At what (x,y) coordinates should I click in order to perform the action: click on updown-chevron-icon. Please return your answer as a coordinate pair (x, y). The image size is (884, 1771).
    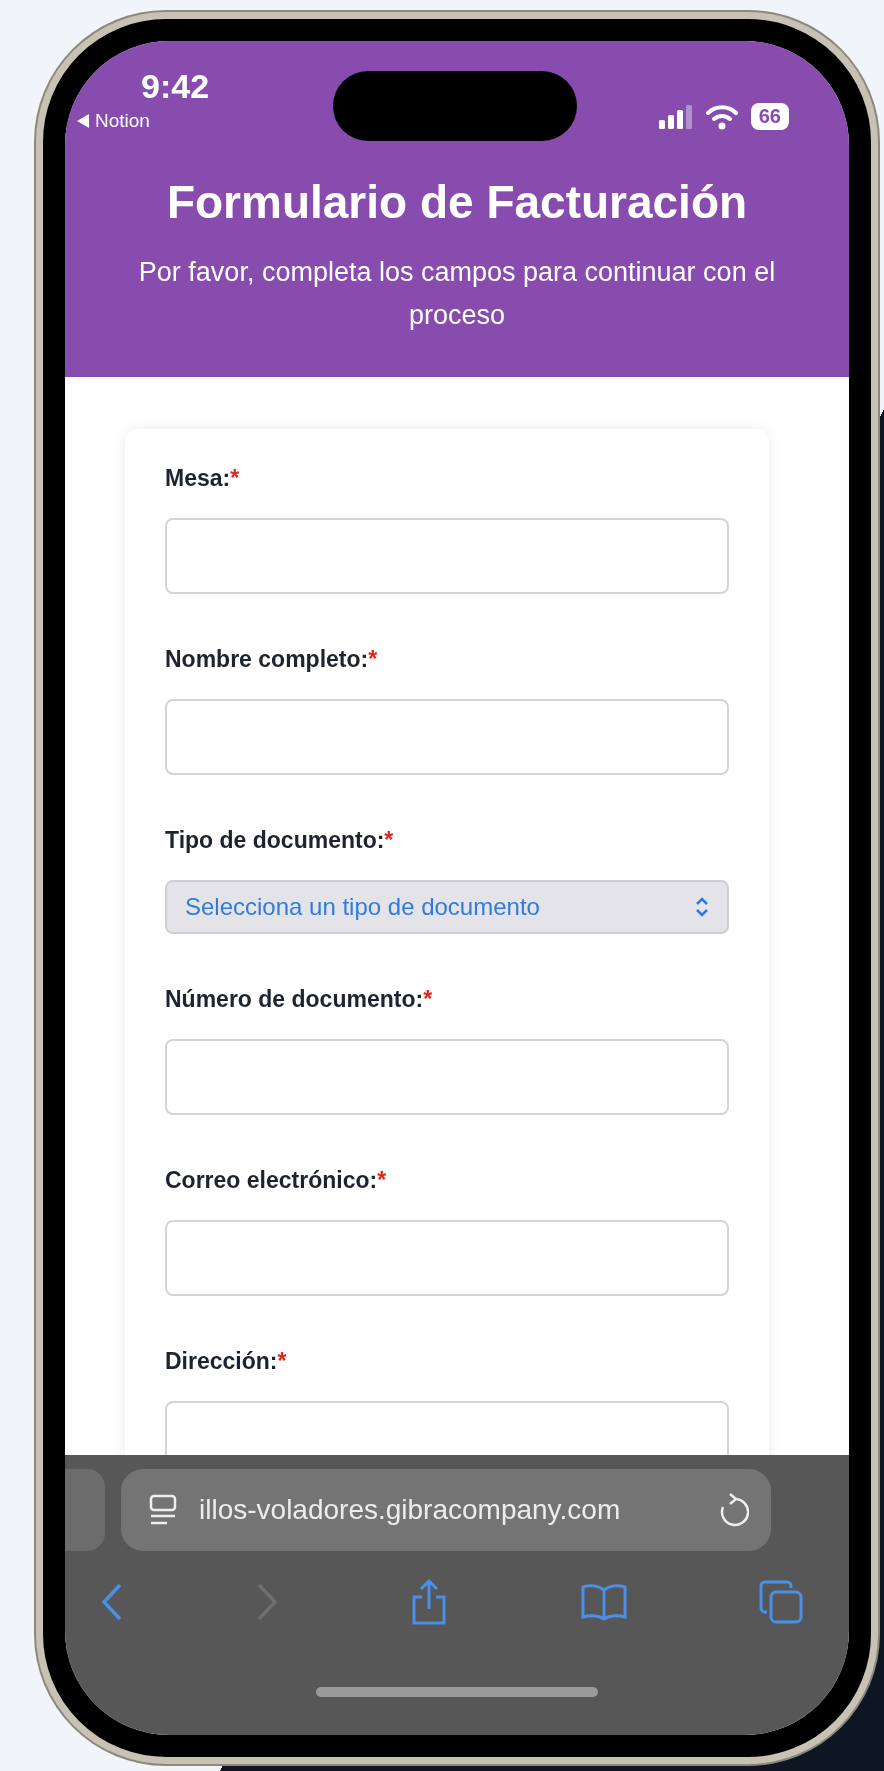
    Looking at the image, I should click on (702, 907).